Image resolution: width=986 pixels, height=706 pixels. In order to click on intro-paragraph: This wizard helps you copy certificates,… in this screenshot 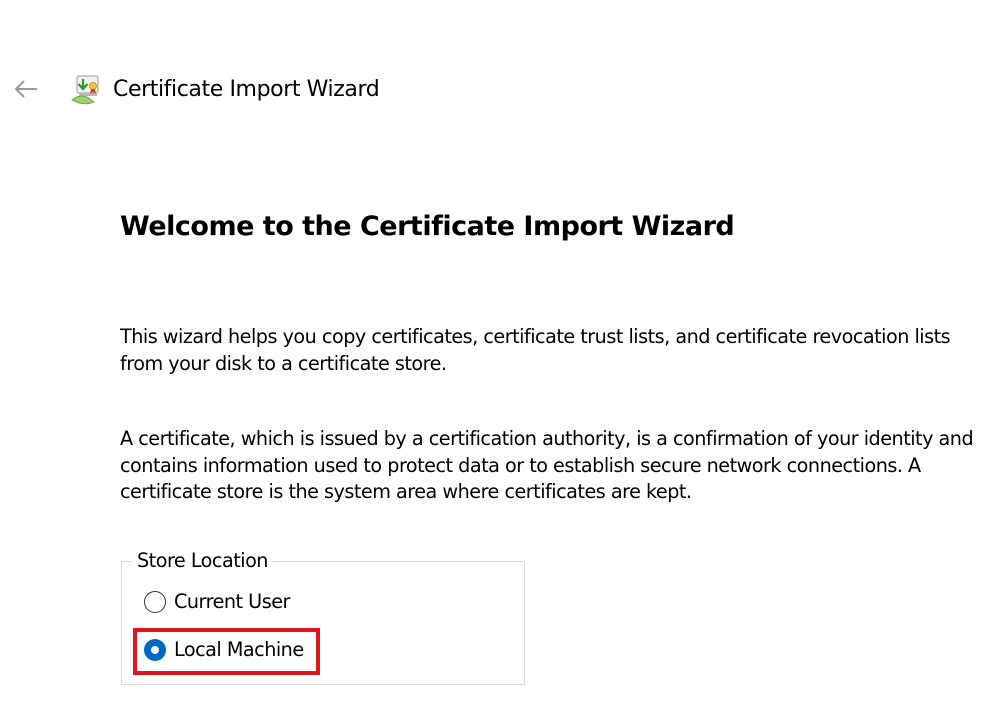, I will do `click(535, 350)`.